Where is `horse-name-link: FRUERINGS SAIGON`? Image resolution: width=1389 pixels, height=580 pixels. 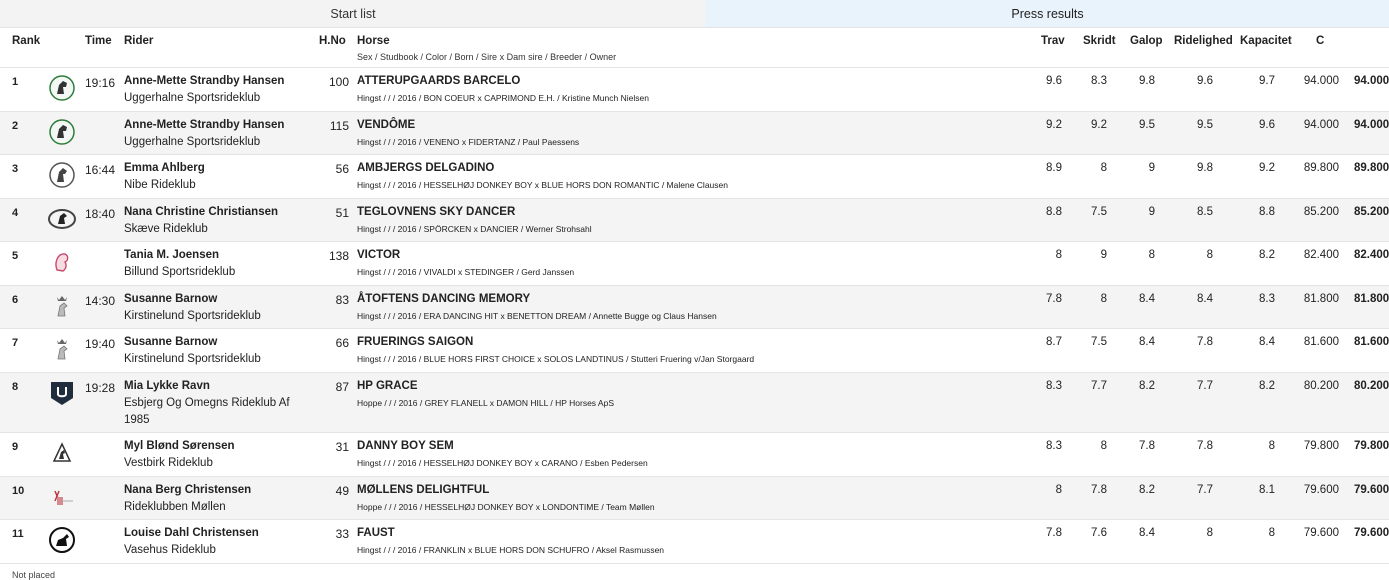
horse-name-link: FRUERINGS SAIGON is located at coordinates (415, 342).